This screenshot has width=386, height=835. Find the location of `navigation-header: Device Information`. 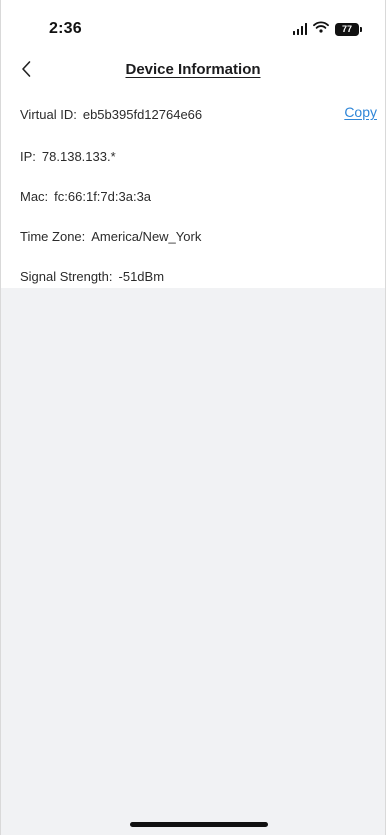

navigation-header: Device Information is located at coordinates (193, 72).